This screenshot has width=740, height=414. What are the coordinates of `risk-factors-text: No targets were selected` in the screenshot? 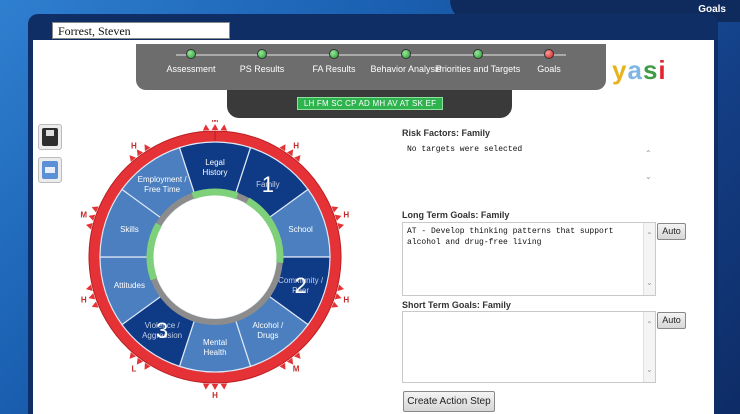 It's located at (465, 149).